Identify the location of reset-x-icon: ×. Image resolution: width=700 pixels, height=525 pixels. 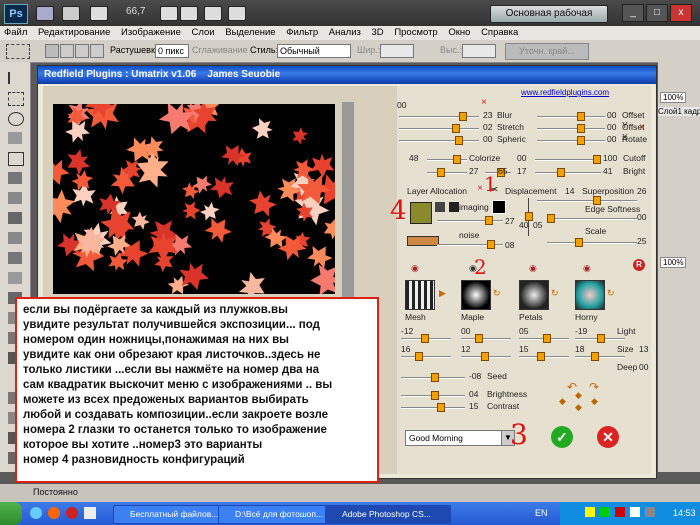
(484, 102).